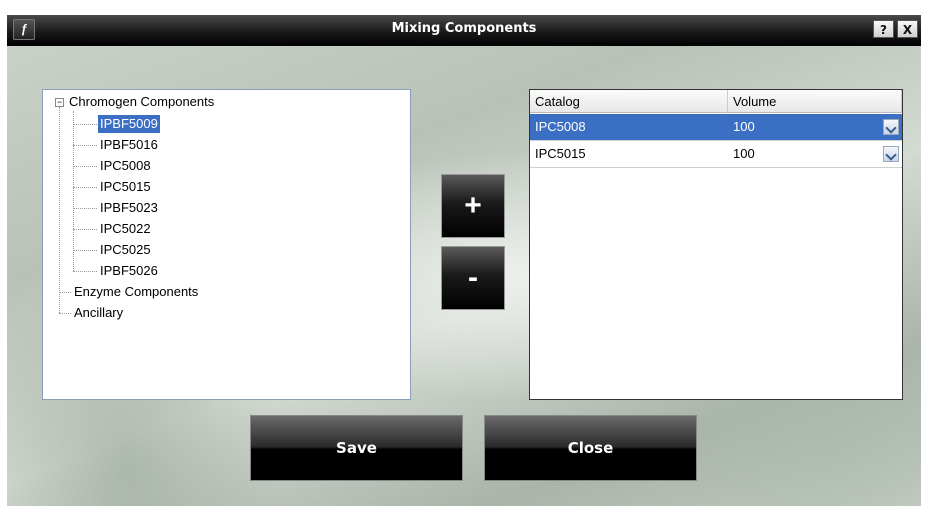  I want to click on table-row: IPC5015 100, so click(716, 154).